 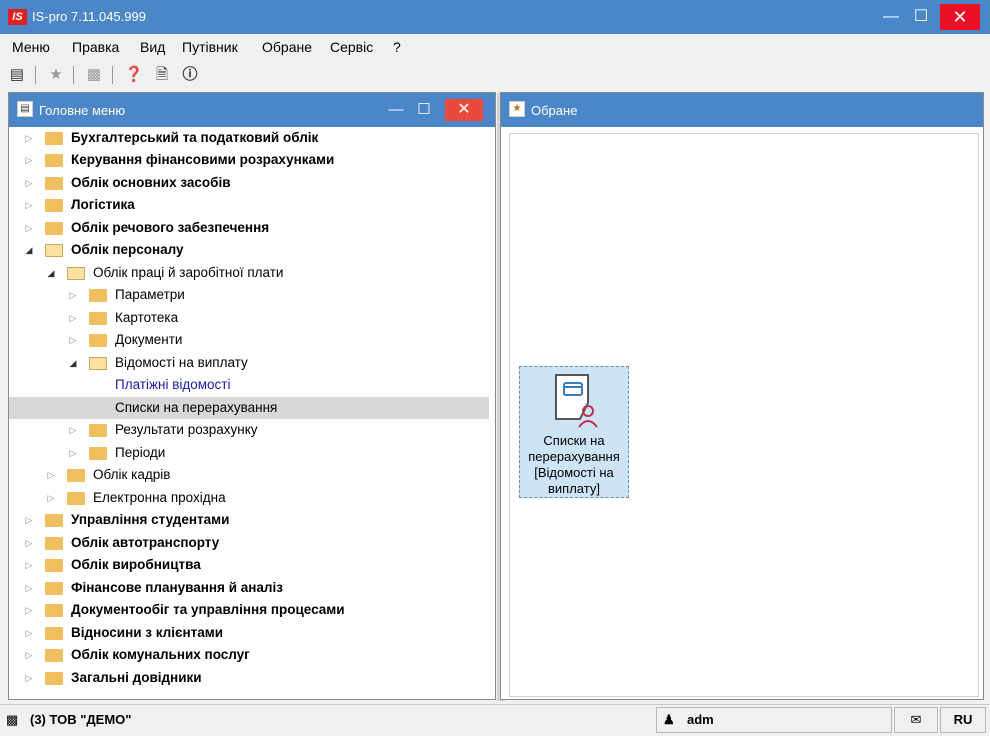 What do you see at coordinates (249, 228) in the screenshot?
I see `tree-item: ▷ Облік речового забезпечення` at bounding box center [249, 228].